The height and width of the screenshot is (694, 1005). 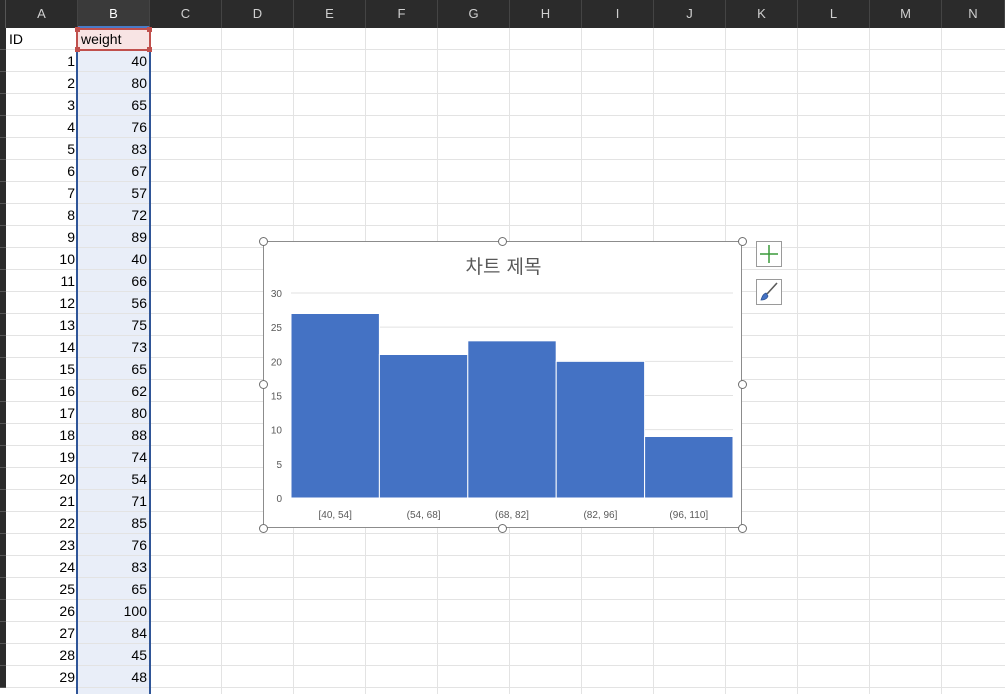 I want to click on active-cell-b1: weight, so click(x=113, y=39).